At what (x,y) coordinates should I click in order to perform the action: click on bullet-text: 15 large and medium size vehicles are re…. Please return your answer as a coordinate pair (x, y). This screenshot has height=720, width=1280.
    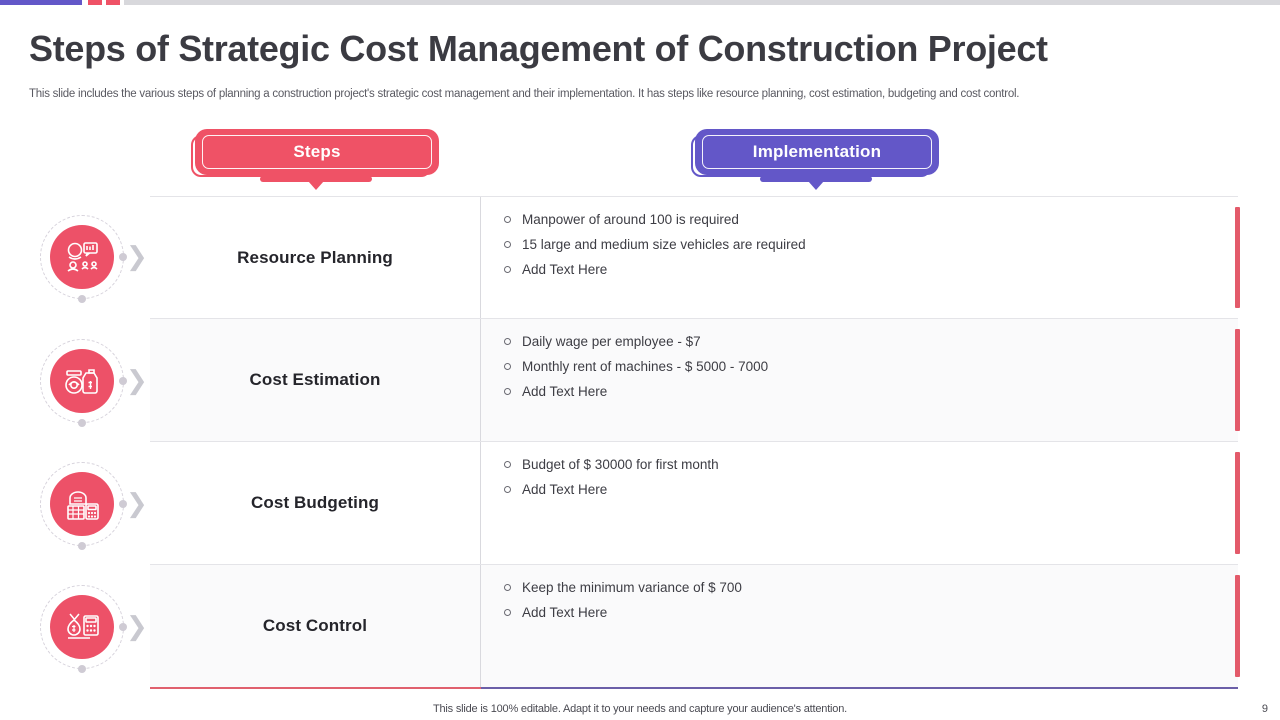
    Looking at the image, I should click on (664, 244).